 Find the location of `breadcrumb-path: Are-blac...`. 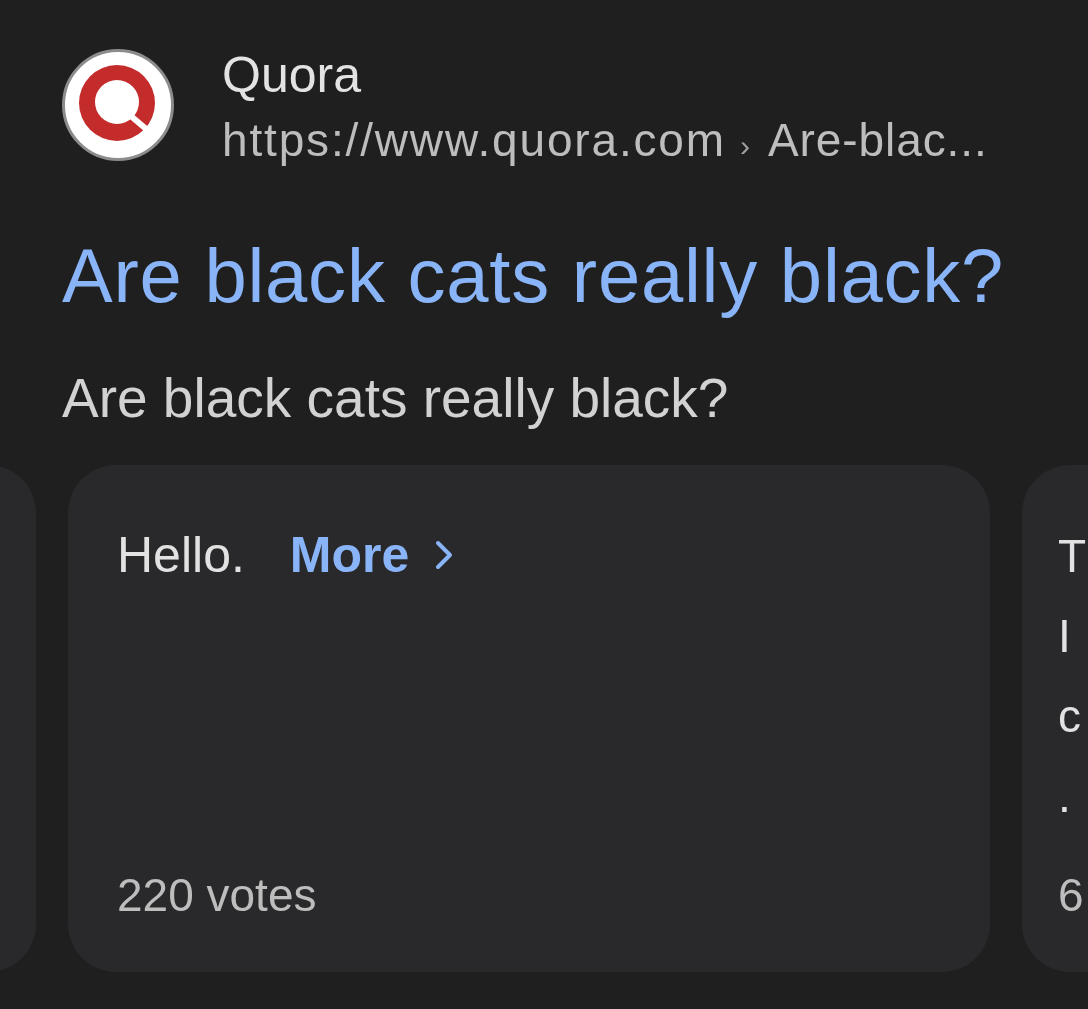

breadcrumb-path: Are-blac... is located at coordinates (877, 140).